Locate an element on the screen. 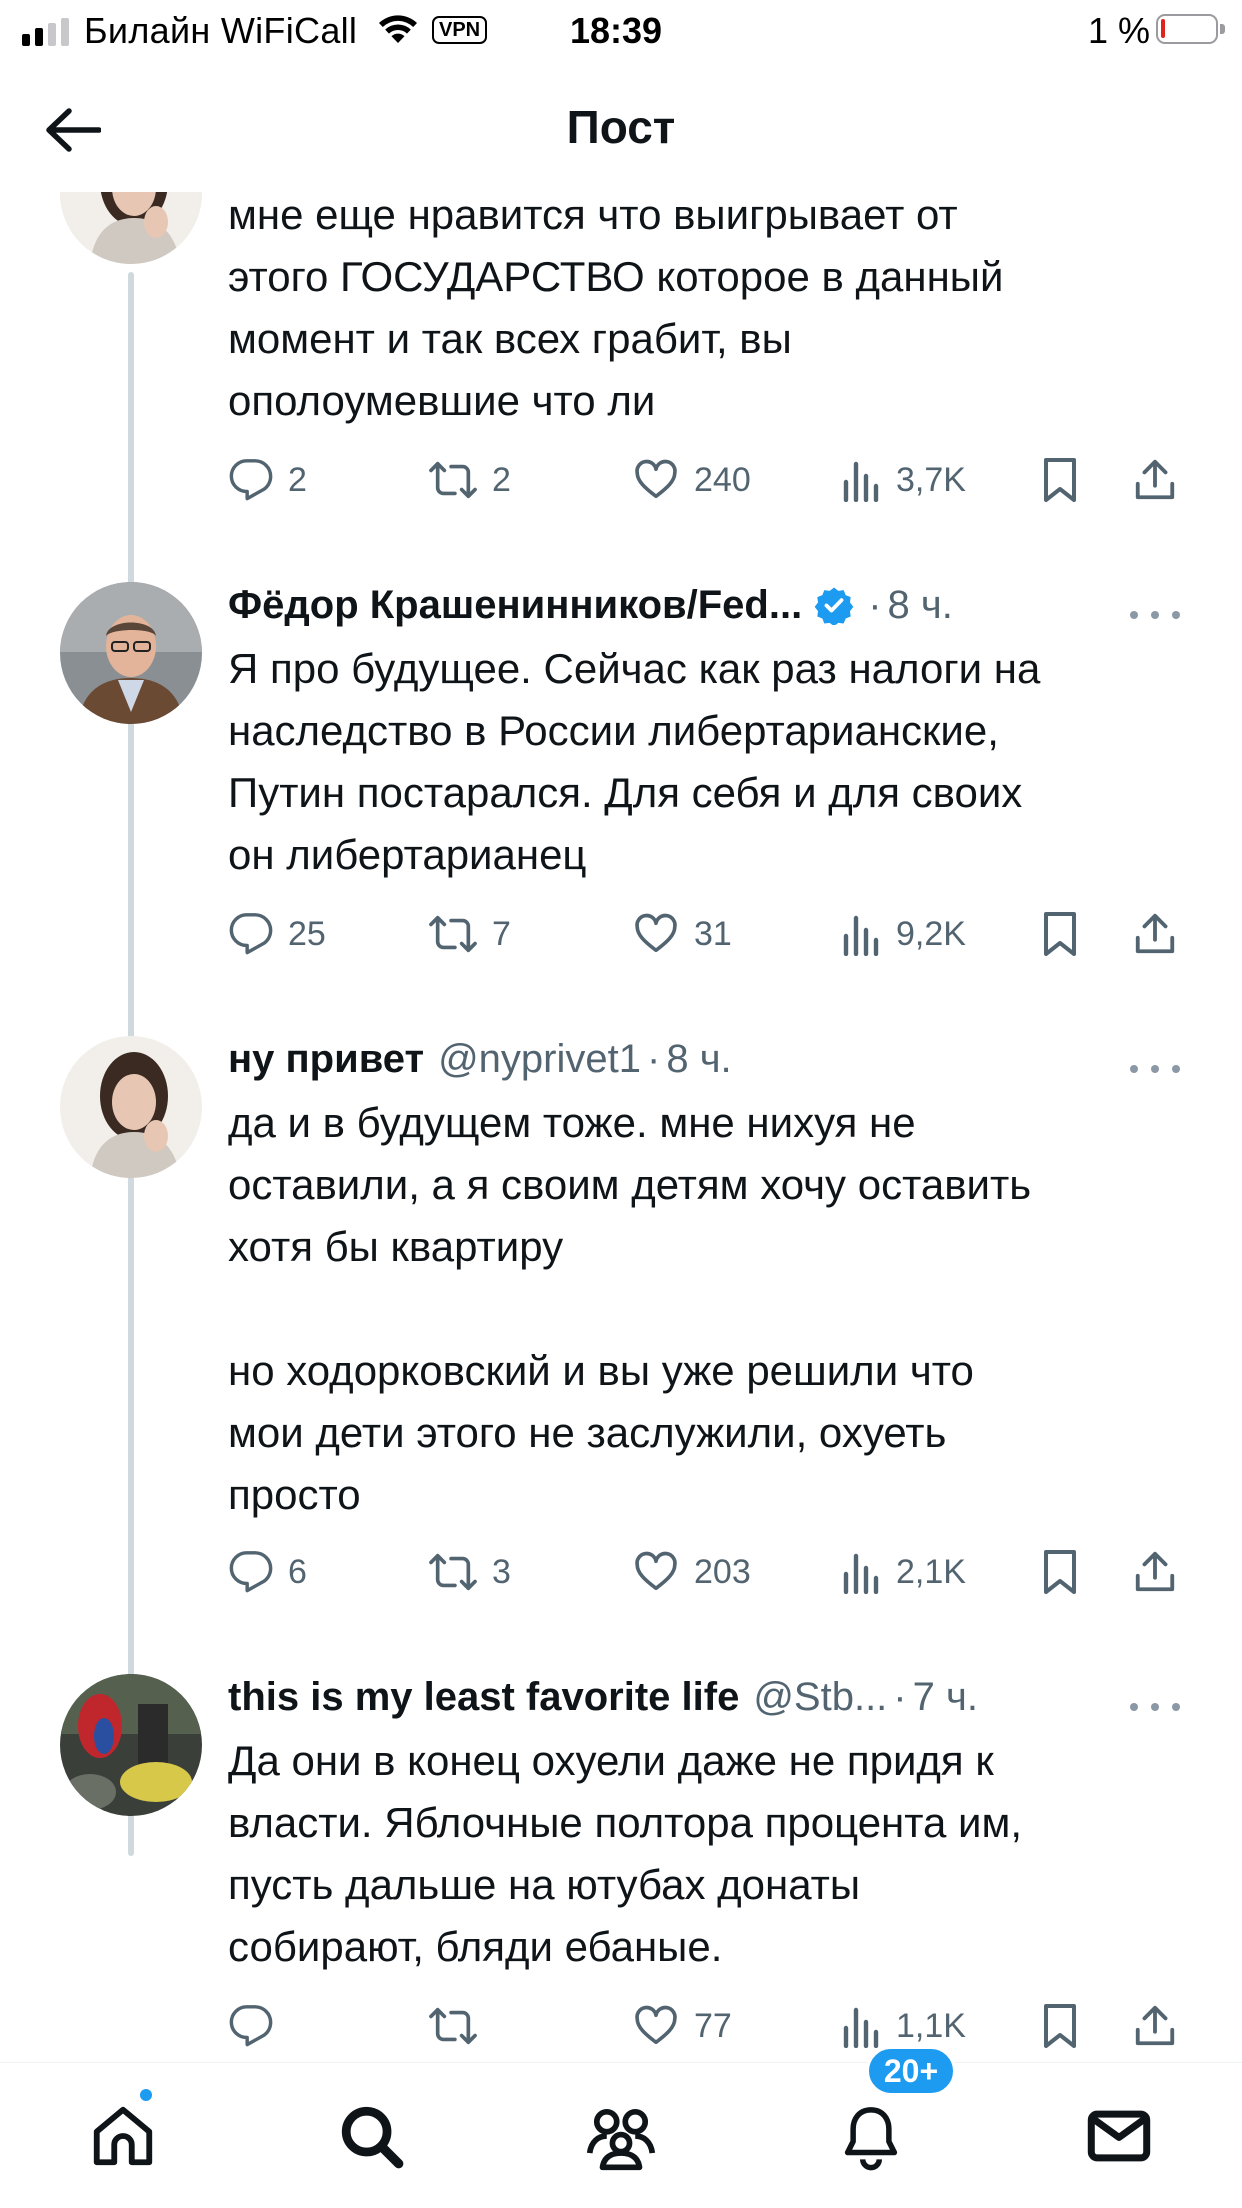  tweet-actions: 77 1,1K is located at coordinates (708, 2026).